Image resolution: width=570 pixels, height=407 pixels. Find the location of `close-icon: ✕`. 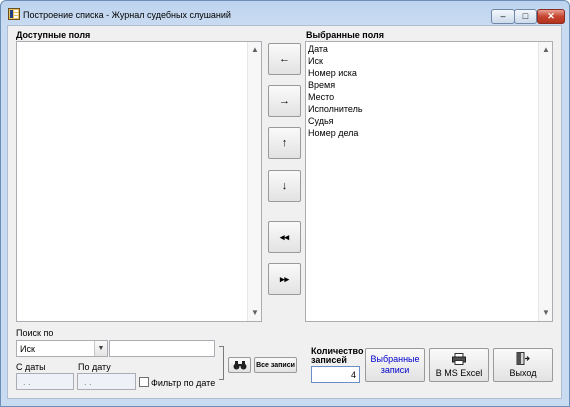

close-icon: ✕ is located at coordinates (551, 16).